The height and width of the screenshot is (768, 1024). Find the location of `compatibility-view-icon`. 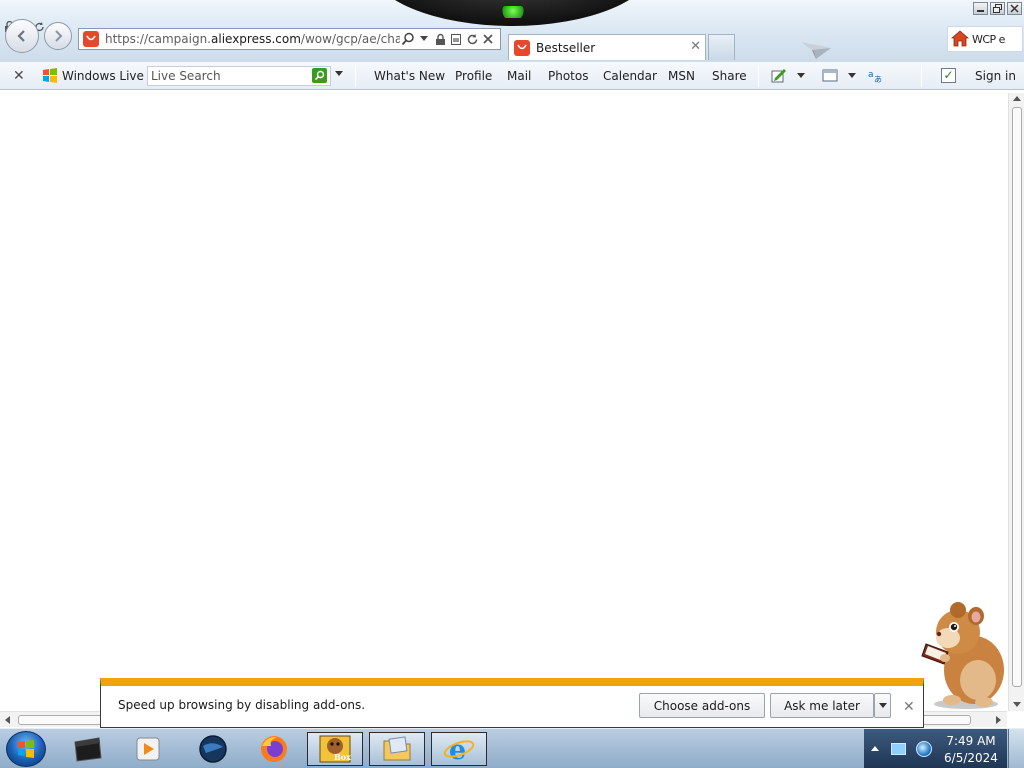

compatibility-view-icon is located at coordinates (456, 39).